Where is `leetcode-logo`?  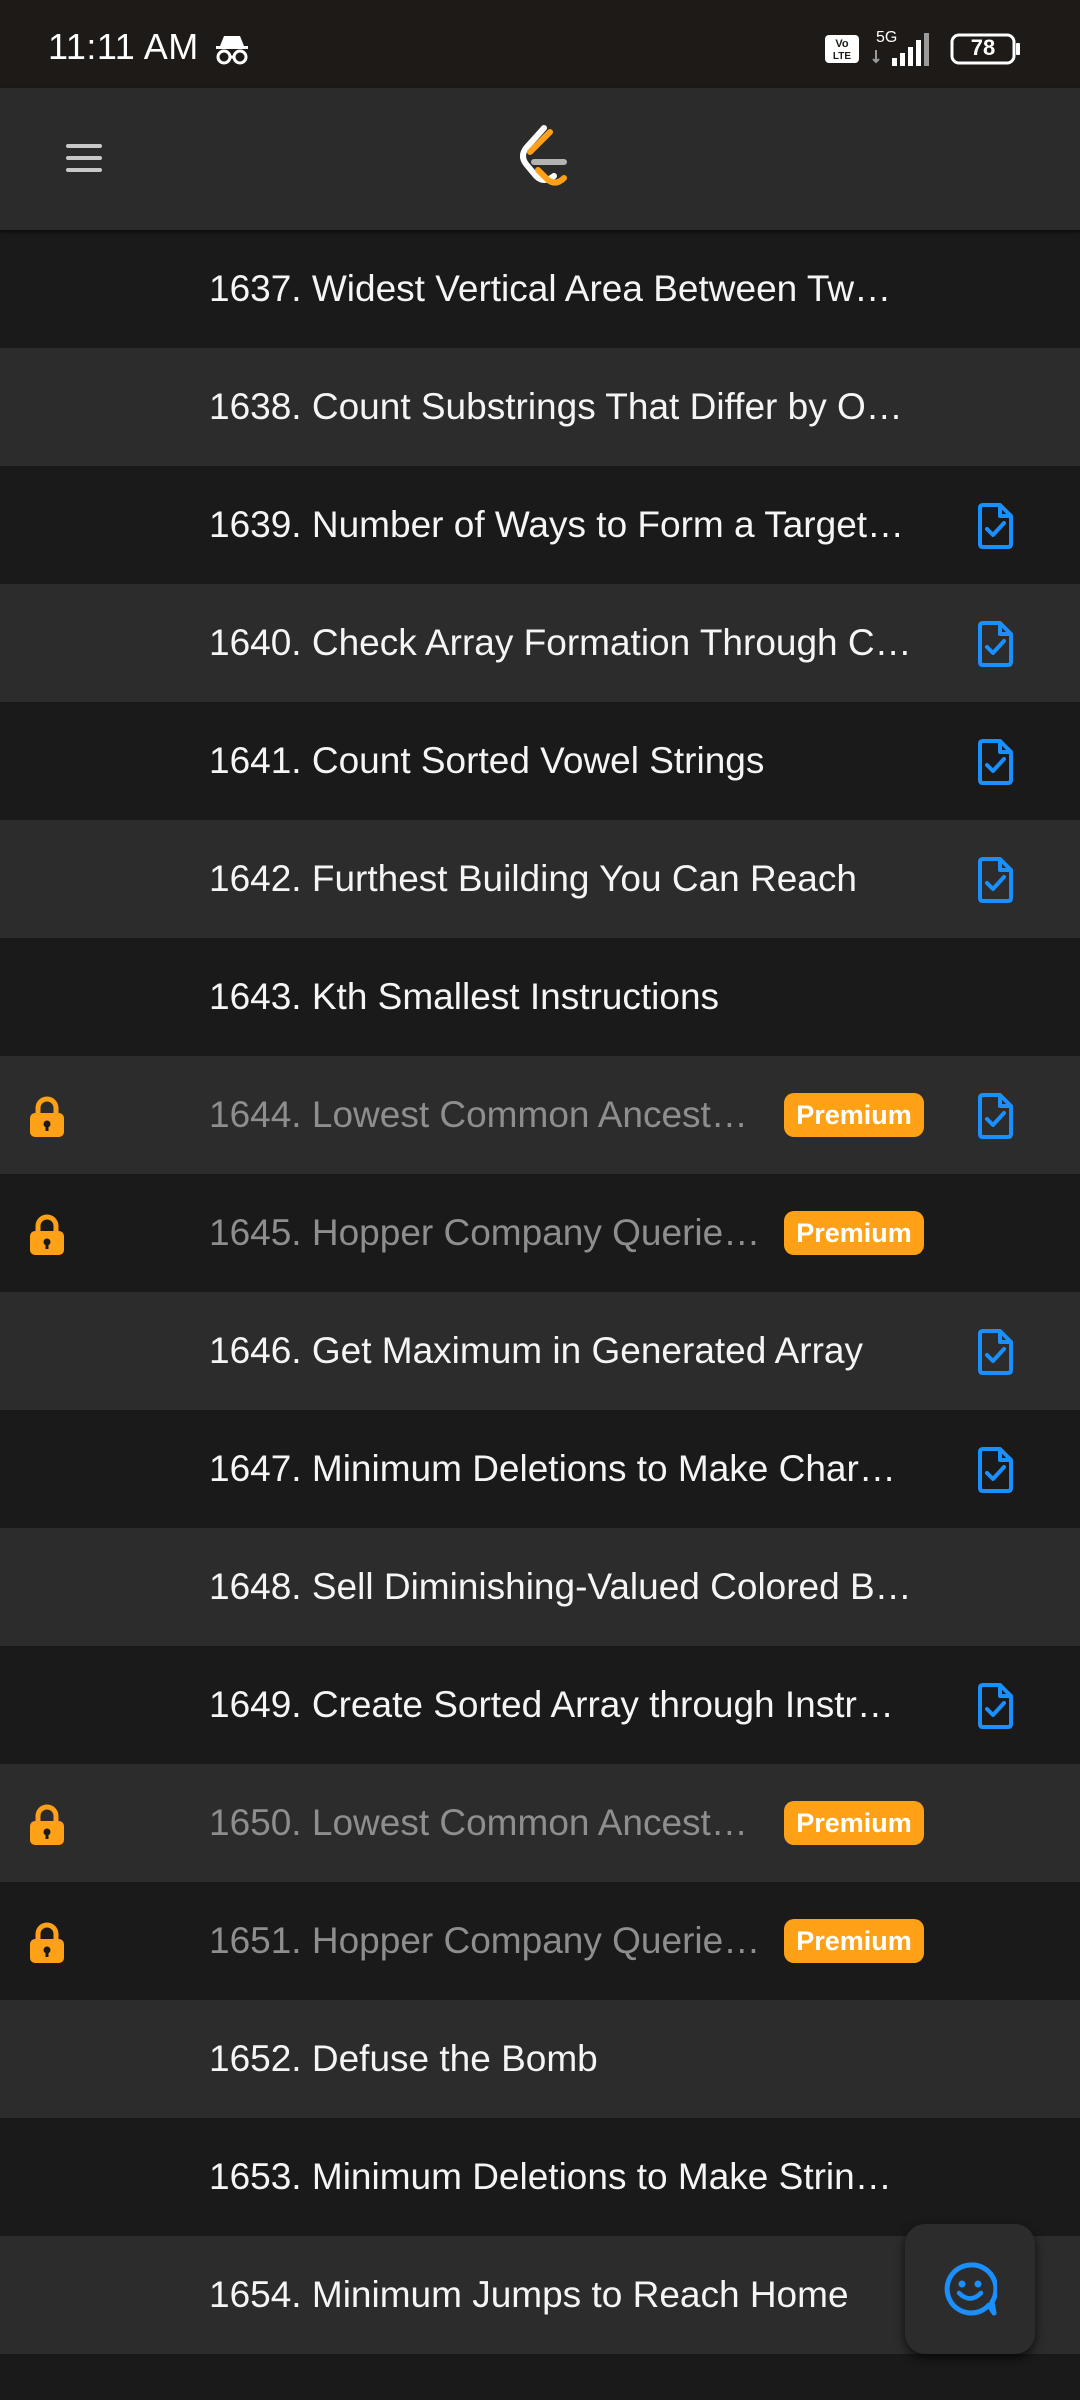
leetcode-logo is located at coordinates (545, 159).